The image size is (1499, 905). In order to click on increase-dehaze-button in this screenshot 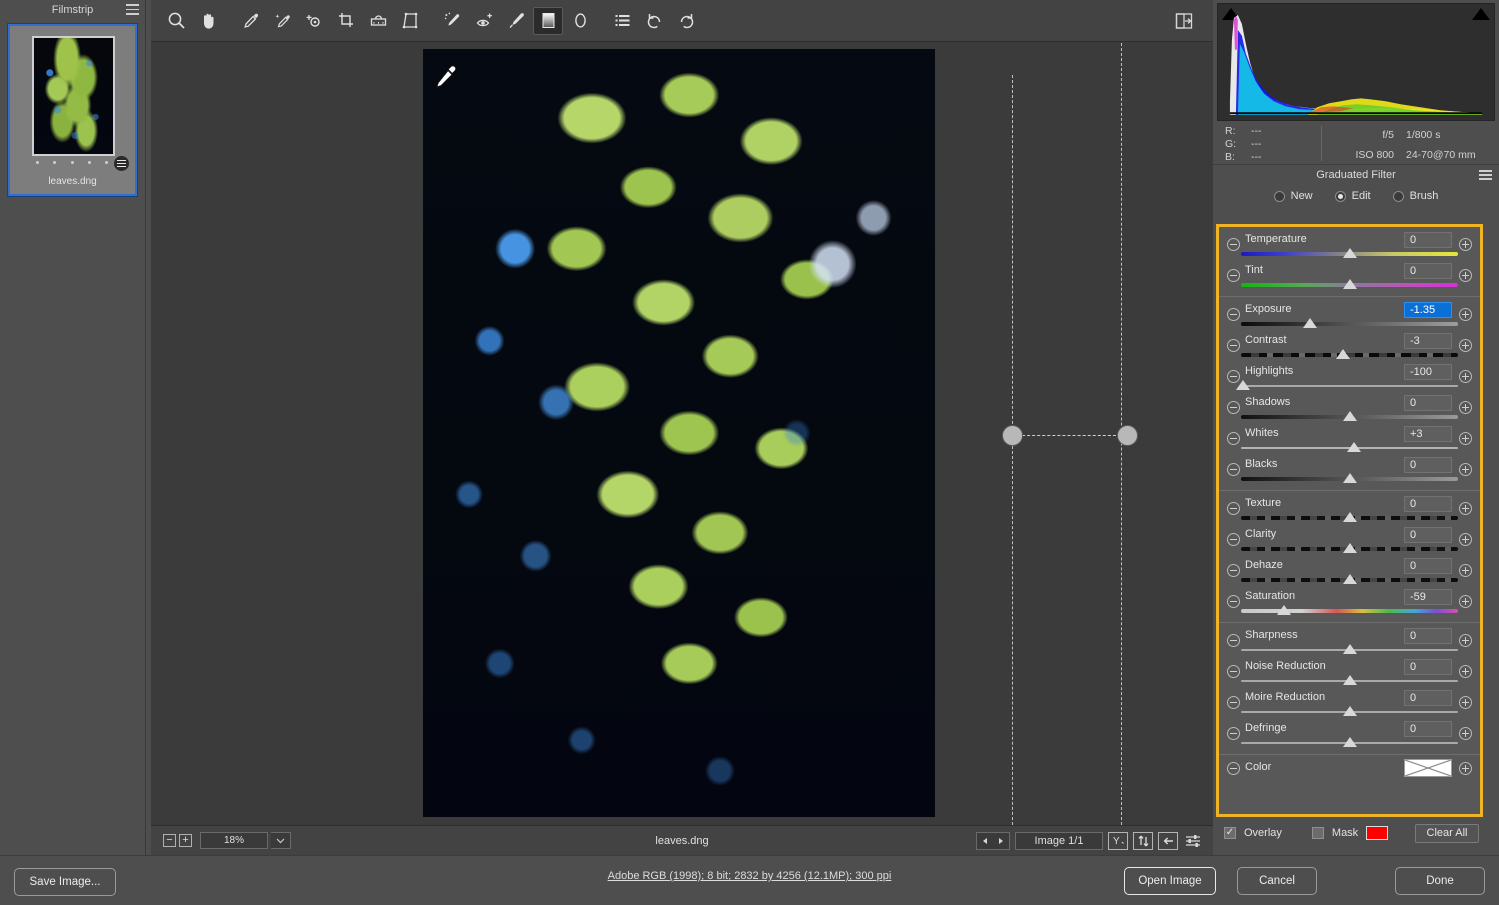, I will do `click(1465, 570)`.